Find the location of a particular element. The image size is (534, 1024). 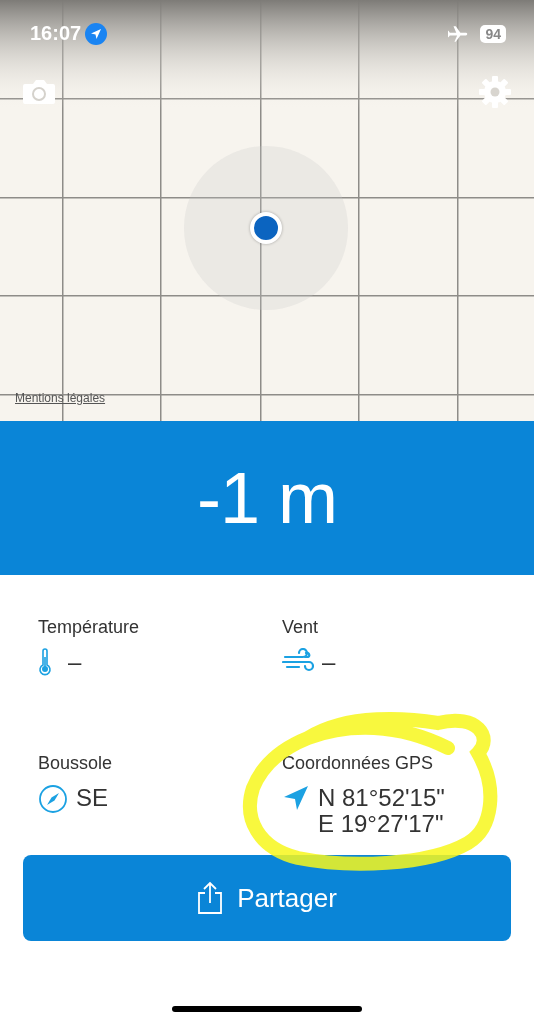

altitude-value: -1 m is located at coordinates (267, 498).